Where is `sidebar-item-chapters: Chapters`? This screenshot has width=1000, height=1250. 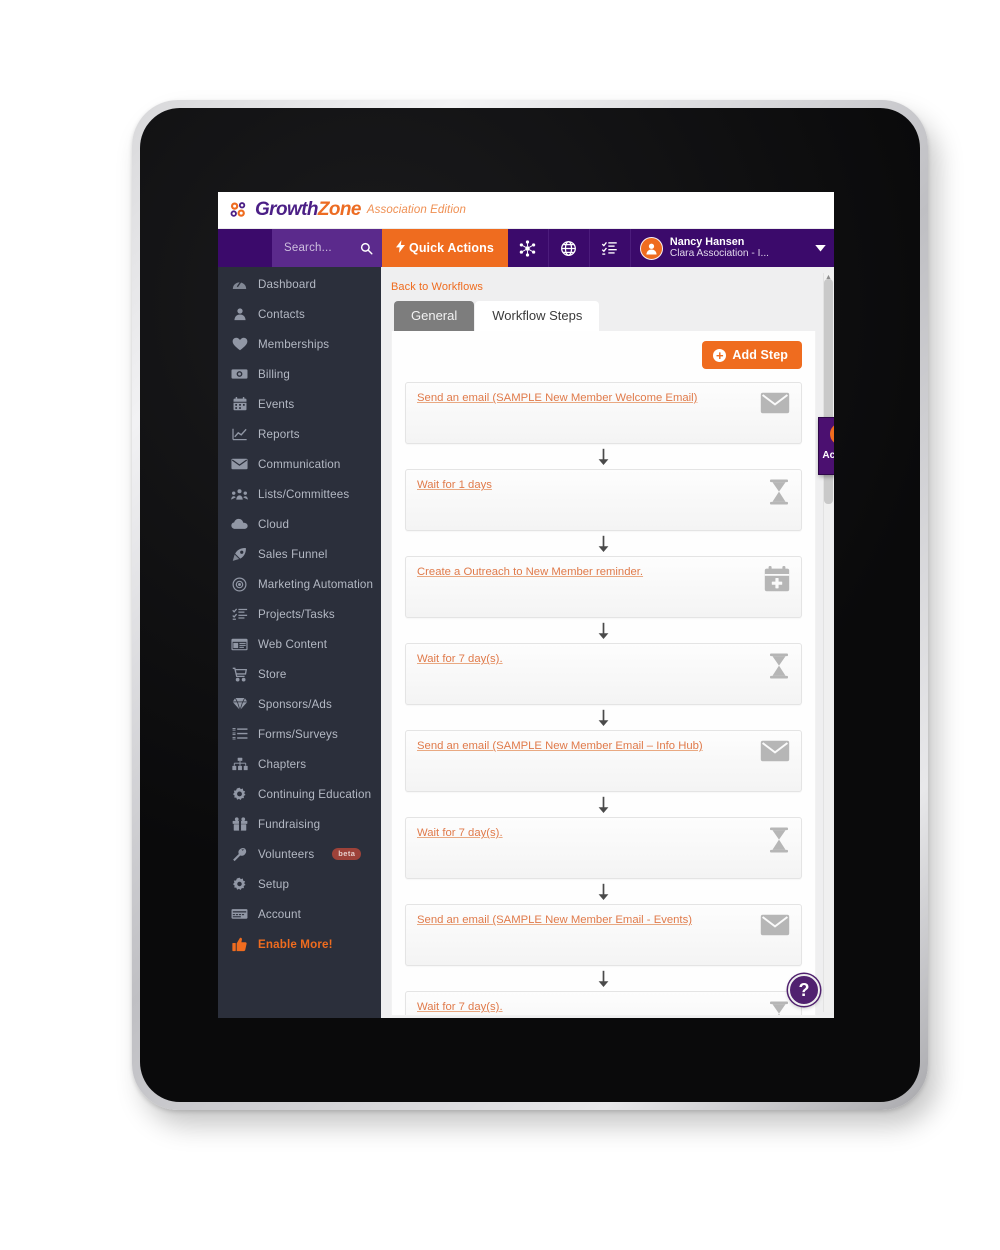 sidebar-item-chapters: Chapters is located at coordinates (299, 764).